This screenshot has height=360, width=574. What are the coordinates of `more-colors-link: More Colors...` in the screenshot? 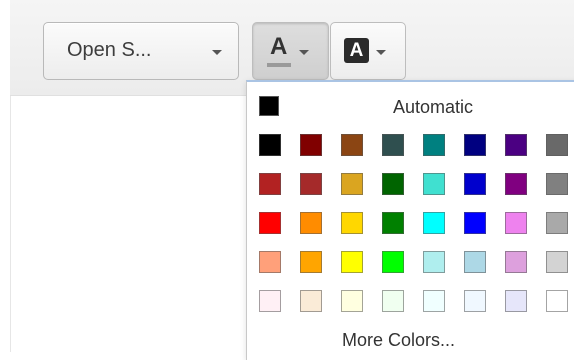 It's located at (398, 340).